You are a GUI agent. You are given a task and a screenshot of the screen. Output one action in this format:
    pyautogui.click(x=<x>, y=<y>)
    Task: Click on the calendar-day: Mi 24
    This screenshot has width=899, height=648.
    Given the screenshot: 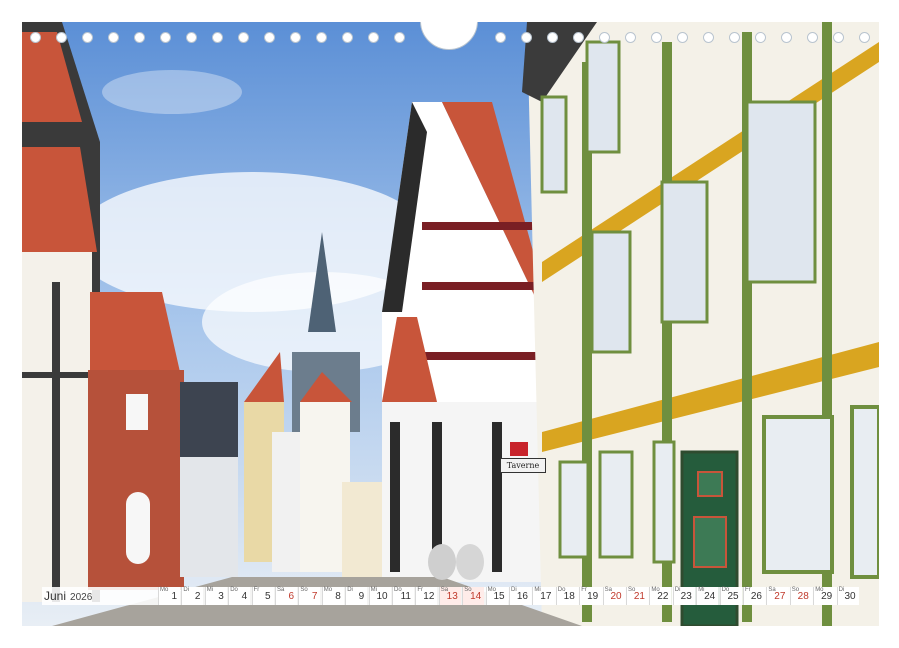 What is the action you would take?
    pyautogui.click(x=707, y=596)
    